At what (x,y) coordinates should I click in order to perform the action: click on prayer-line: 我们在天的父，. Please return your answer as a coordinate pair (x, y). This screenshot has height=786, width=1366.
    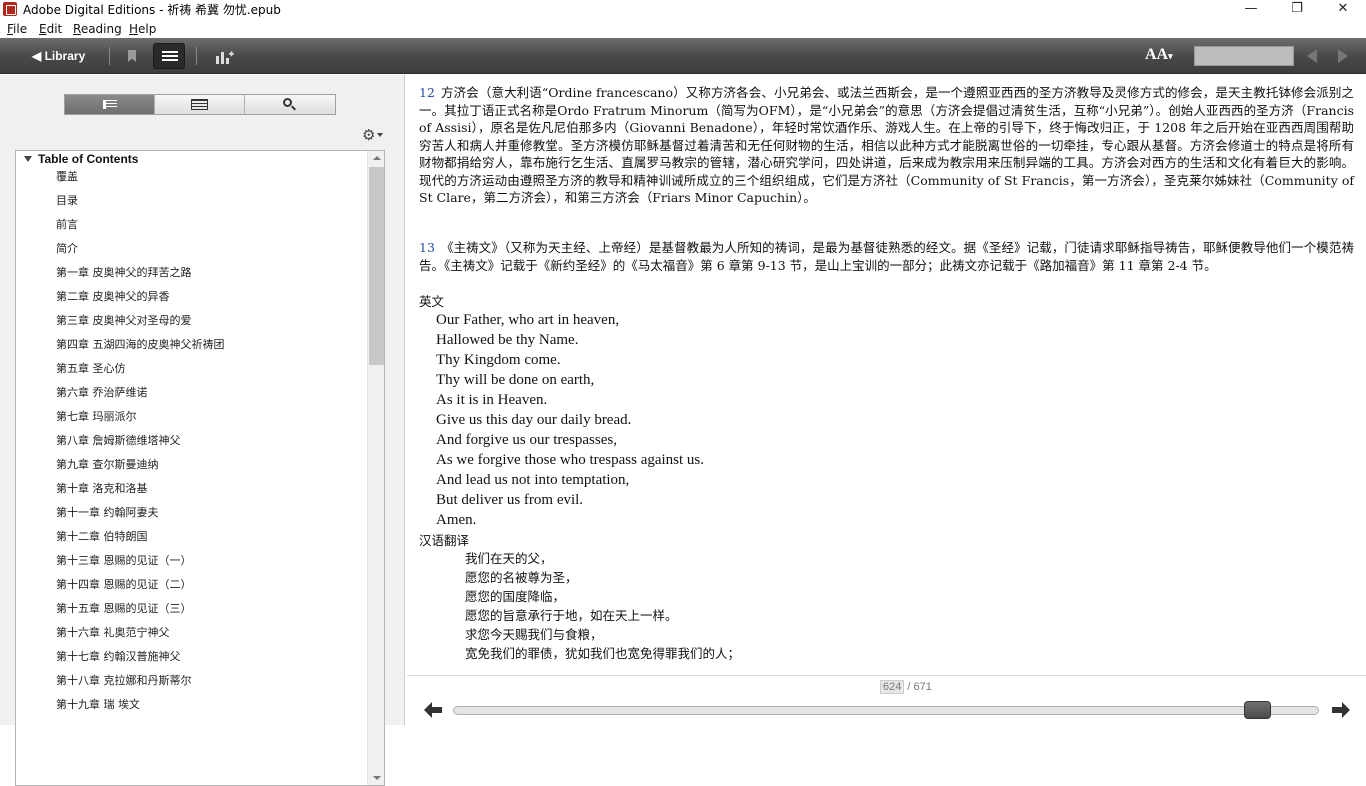
    Looking at the image, I should click on (509, 558).